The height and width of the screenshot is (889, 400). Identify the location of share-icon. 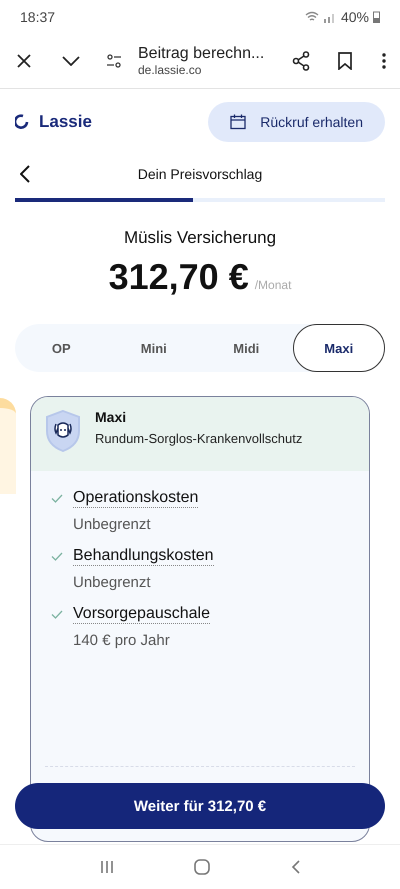
(301, 61).